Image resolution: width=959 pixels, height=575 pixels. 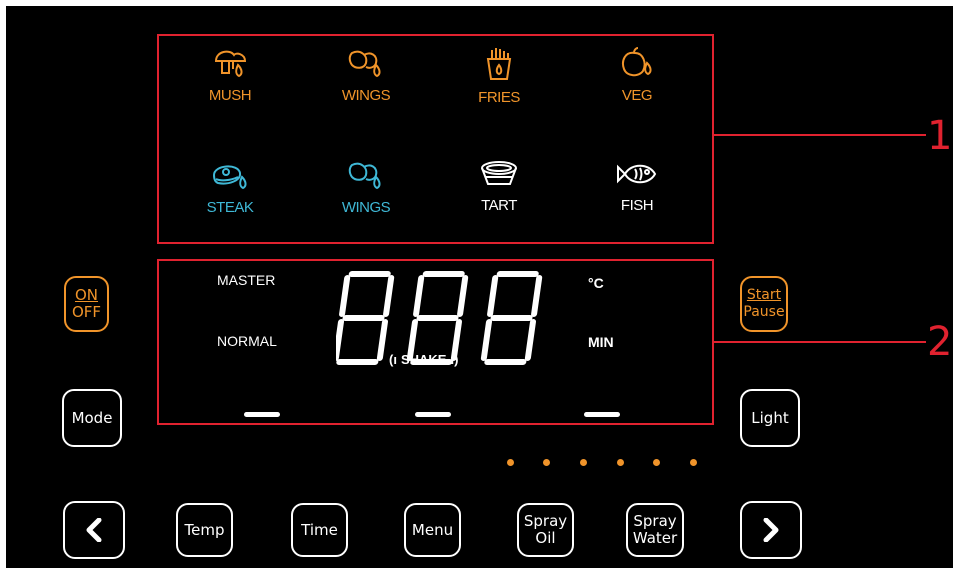 I want to click on program-label: FRIES, so click(x=499, y=97).